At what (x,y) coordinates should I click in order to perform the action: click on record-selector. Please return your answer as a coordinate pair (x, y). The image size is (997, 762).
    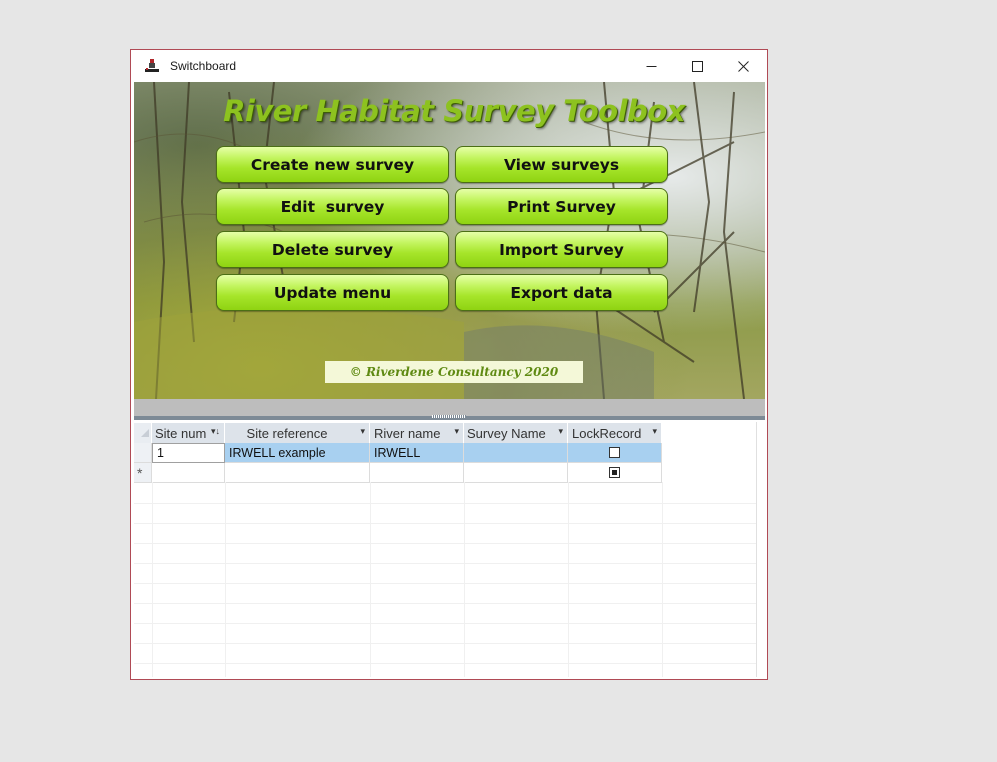
    Looking at the image, I should click on (143, 453).